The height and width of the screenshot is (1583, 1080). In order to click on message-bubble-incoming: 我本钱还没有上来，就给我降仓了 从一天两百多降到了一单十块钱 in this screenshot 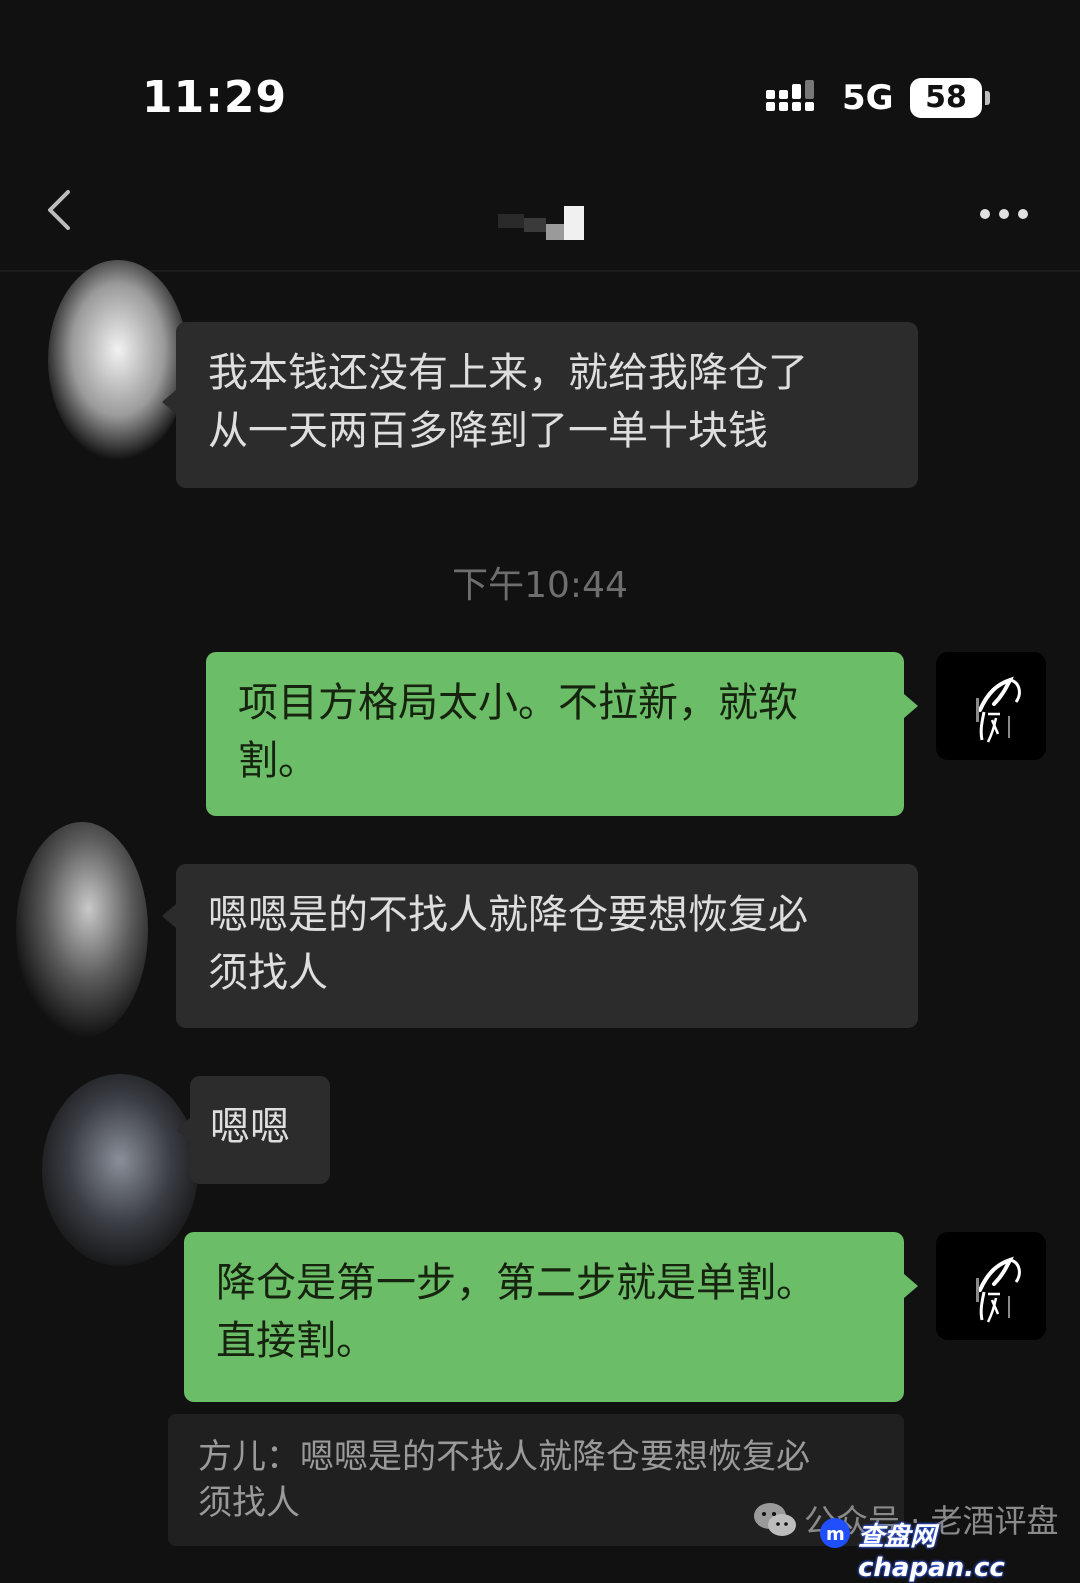, I will do `click(547, 405)`.